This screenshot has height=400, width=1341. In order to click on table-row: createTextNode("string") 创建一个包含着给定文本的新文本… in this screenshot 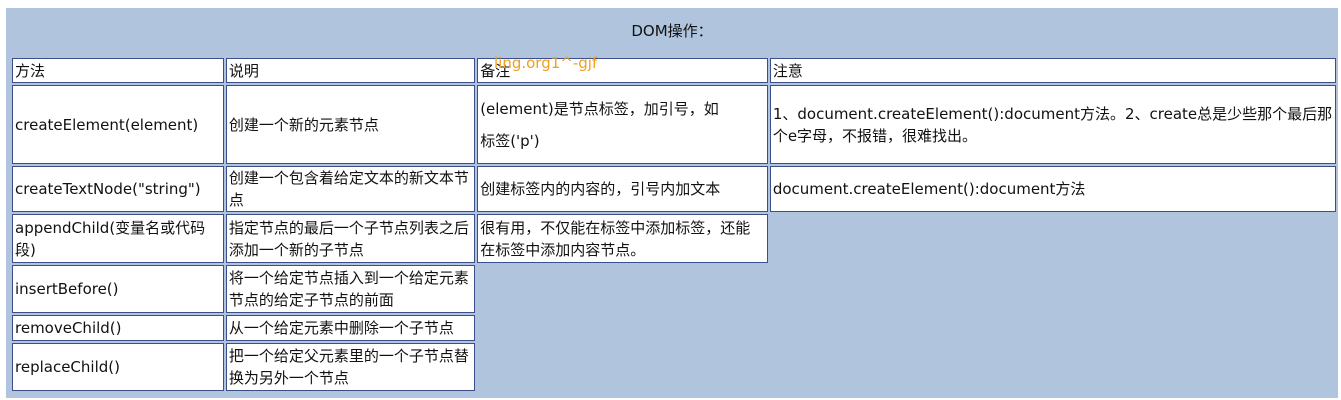, I will do `click(674, 189)`.